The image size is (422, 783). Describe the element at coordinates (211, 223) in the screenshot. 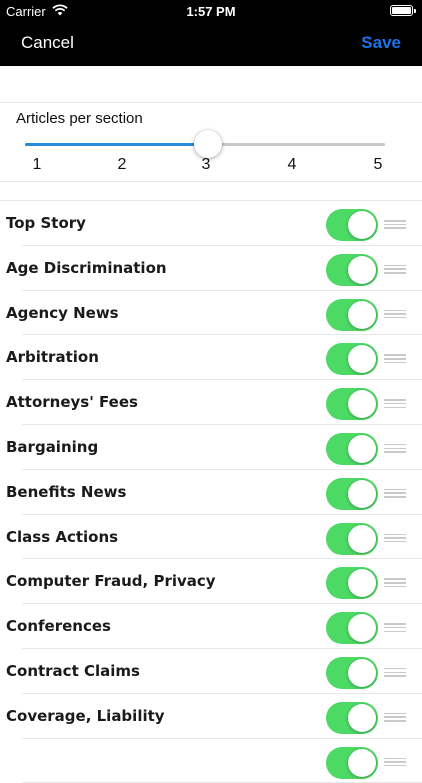

I see `section-row: Top Story` at that location.